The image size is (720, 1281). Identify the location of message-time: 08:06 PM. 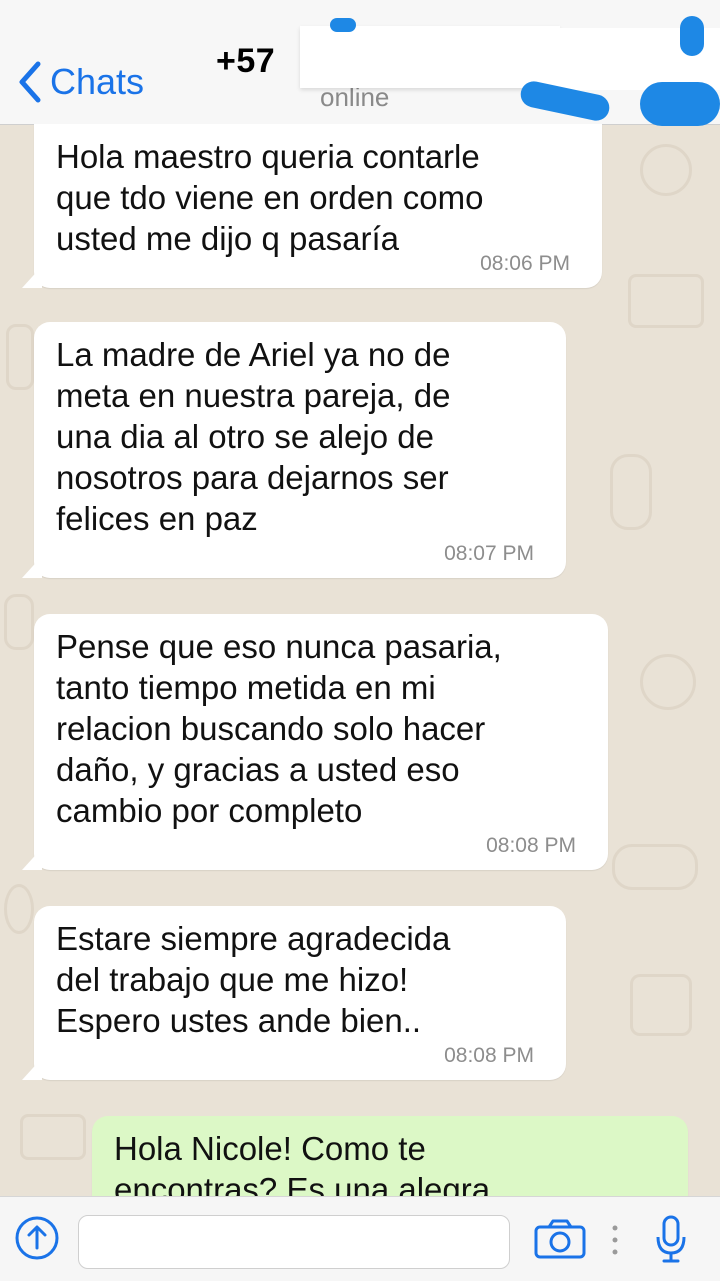
(525, 263).